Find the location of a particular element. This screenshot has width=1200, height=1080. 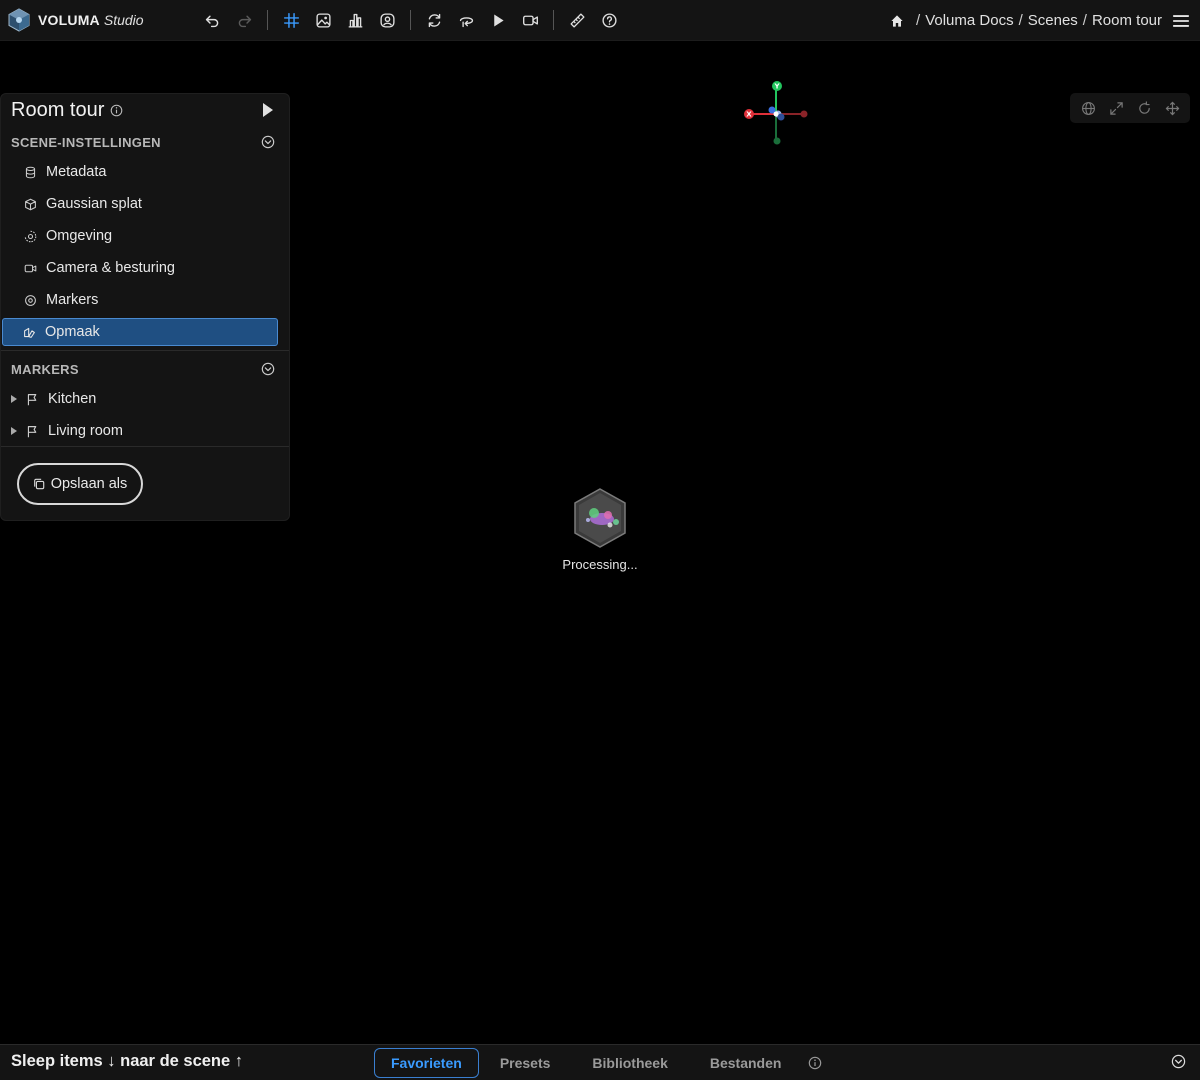

tab-bestanden: Bestanden is located at coordinates (746, 1063).